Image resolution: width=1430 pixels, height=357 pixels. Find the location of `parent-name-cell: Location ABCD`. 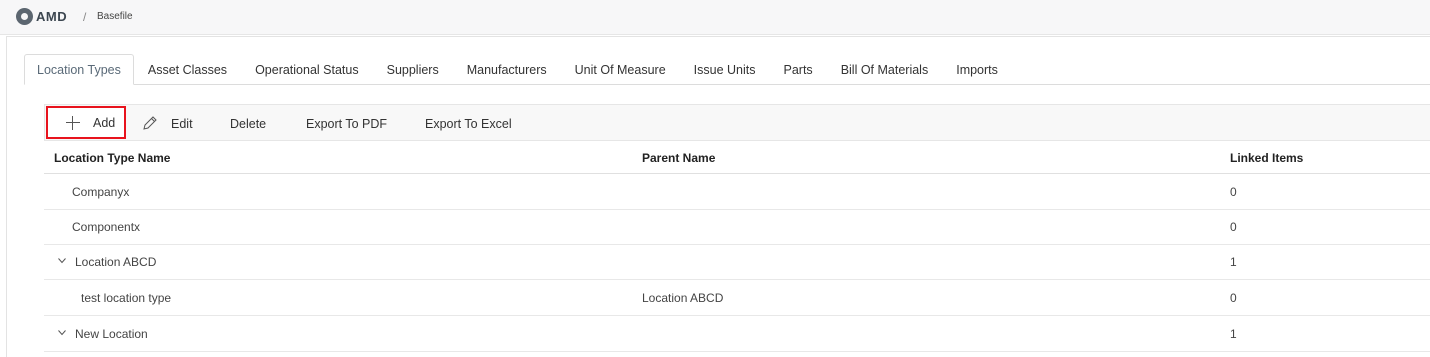

parent-name-cell: Location ABCD is located at coordinates (683, 298).